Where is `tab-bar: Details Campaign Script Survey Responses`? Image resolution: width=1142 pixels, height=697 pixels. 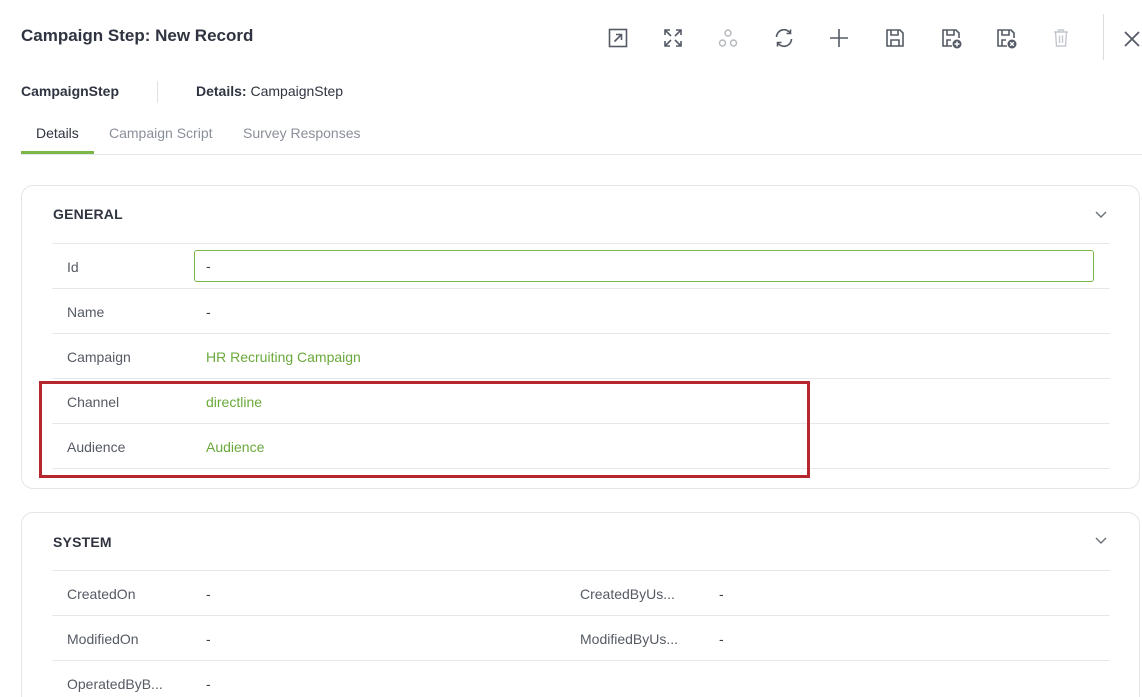
tab-bar: Details Campaign Script Survey Responses is located at coordinates (581, 137).